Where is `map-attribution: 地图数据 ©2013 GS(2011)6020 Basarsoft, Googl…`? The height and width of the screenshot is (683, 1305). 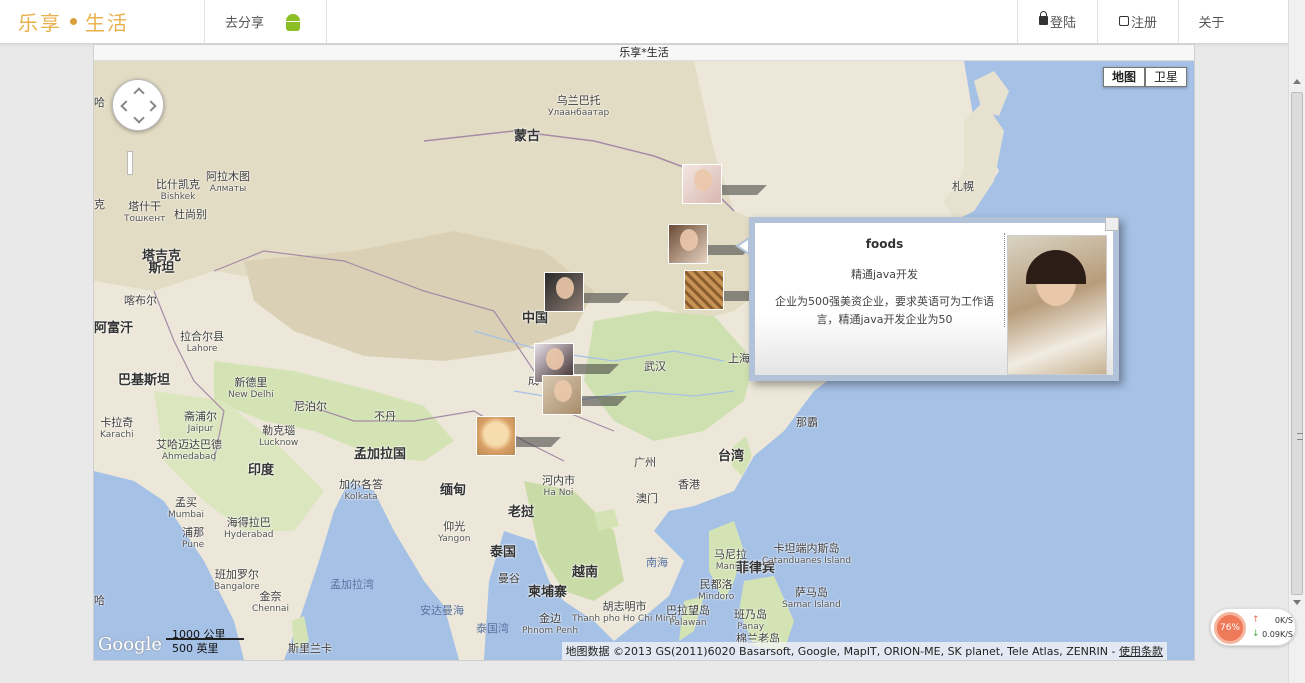
map-attribution: 地图数据 ©2013 GS(2011)6020 Basarsoft, Googl… is located at coordinates (864, 651).